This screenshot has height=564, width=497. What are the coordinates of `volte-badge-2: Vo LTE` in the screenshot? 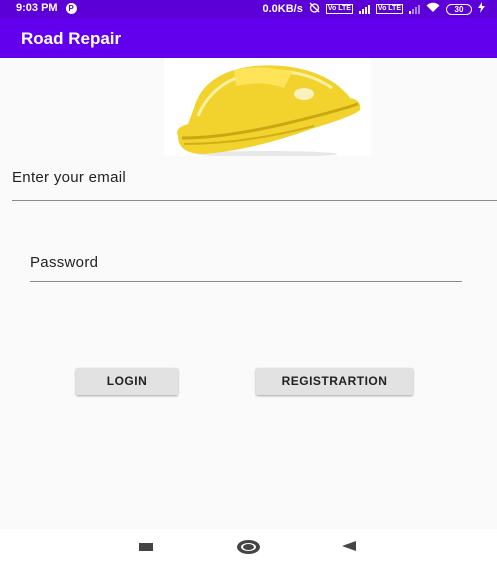 It's located at (389, 9).